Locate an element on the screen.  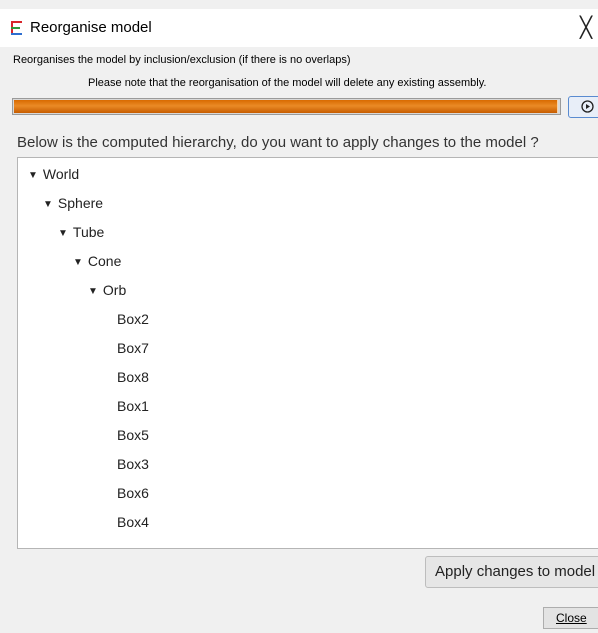
tree-node: Box4 is located at coordinates (133, 522).